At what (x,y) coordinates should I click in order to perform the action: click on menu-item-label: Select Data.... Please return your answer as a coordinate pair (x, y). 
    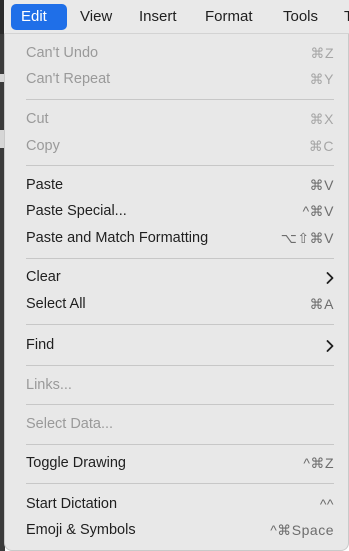
    Looking at the image, I should click on (70, 424).